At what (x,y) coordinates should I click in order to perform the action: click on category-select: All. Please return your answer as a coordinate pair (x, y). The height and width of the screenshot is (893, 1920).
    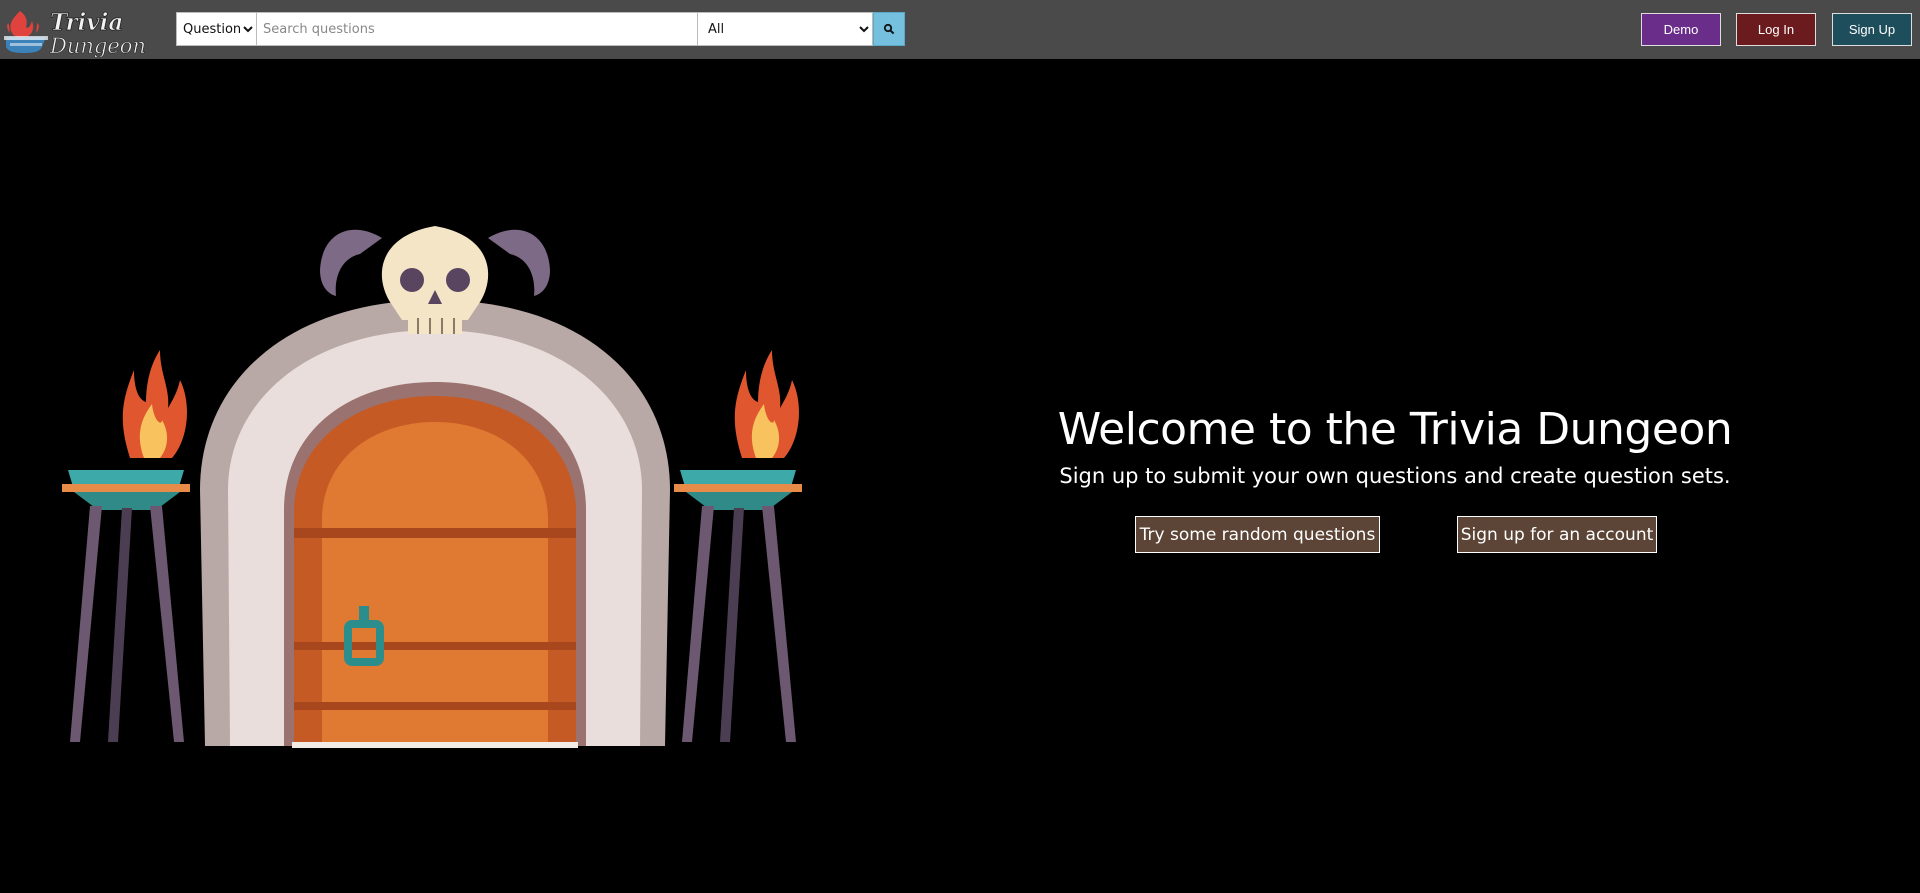
    Looking at the image, I should click on (785, 29).